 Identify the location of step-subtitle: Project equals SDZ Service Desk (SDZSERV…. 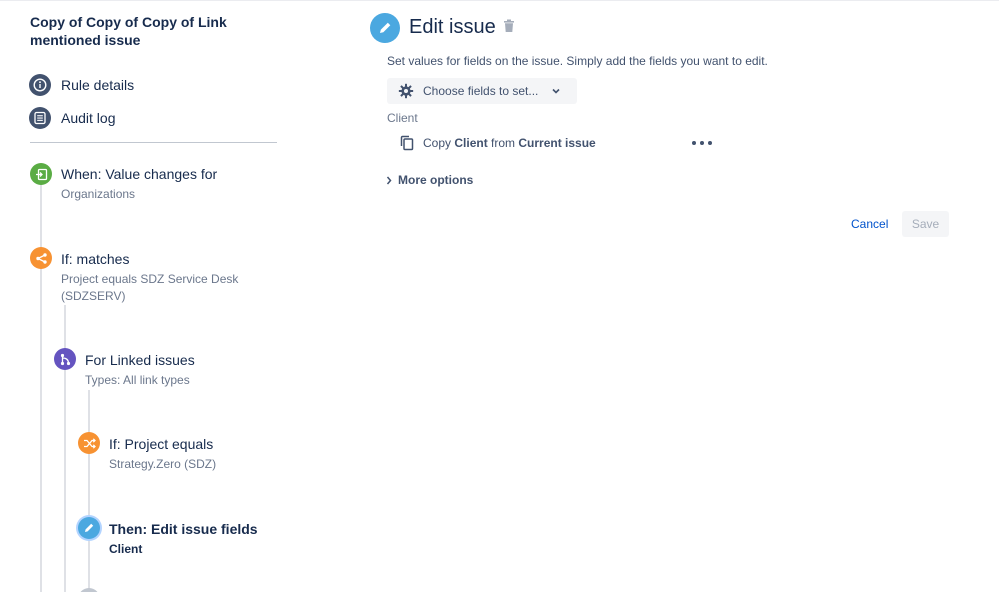
(150, 287).